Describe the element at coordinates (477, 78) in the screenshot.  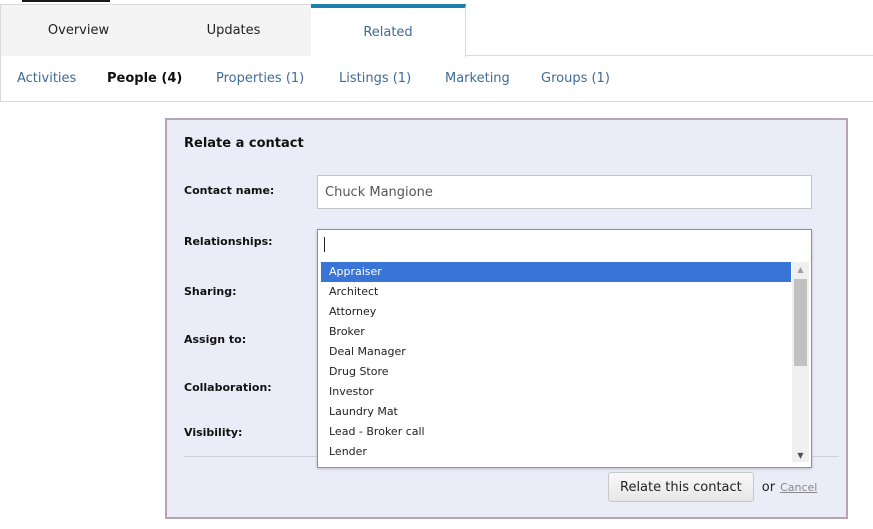
I see `subnav-marketing: Marketing` at that location.